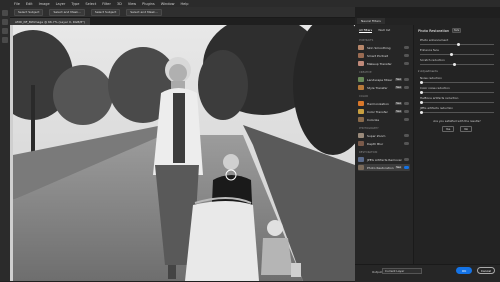  Describe the element at coordinates (106, 4) in the screenshot. I see `menu-item: Filter` at that location.